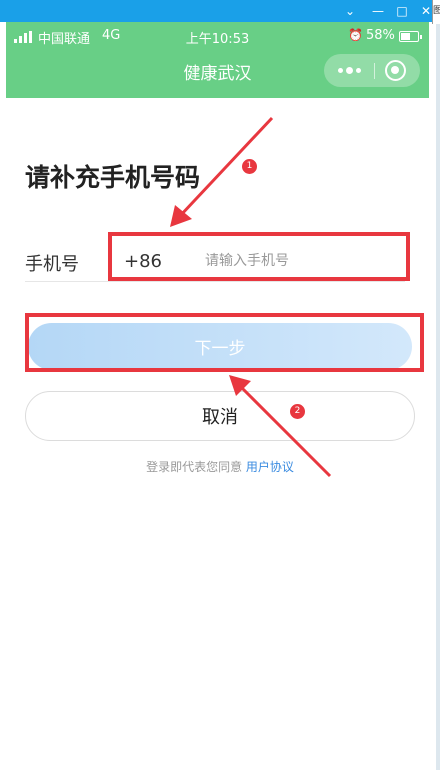 The width and height of the screenshot is (440, 770). I want to click on app-header: 中国联通 4G 上午10:53 ⏰ 58% 健康武汉, so click(217, 60).